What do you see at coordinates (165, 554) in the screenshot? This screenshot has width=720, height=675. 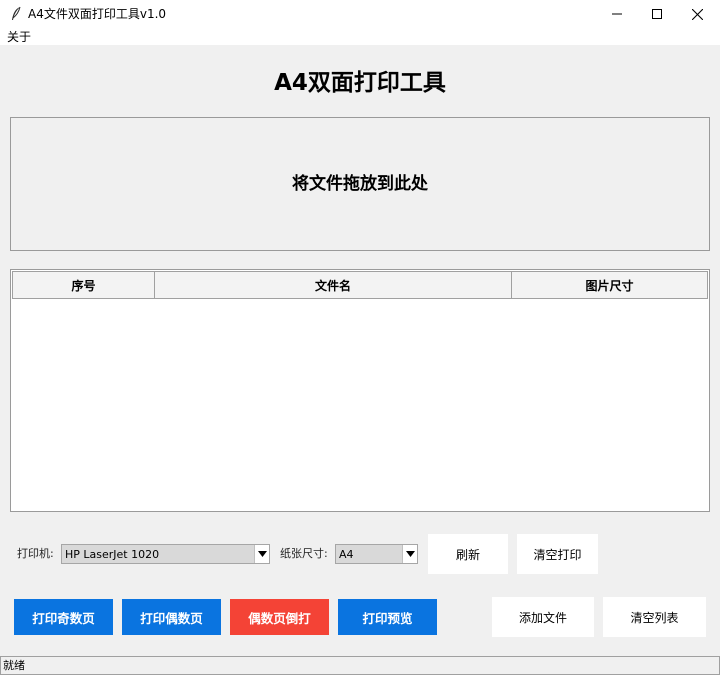 I see `printer-select: HP LaserJet 1020` at bounding box center [165, 554].